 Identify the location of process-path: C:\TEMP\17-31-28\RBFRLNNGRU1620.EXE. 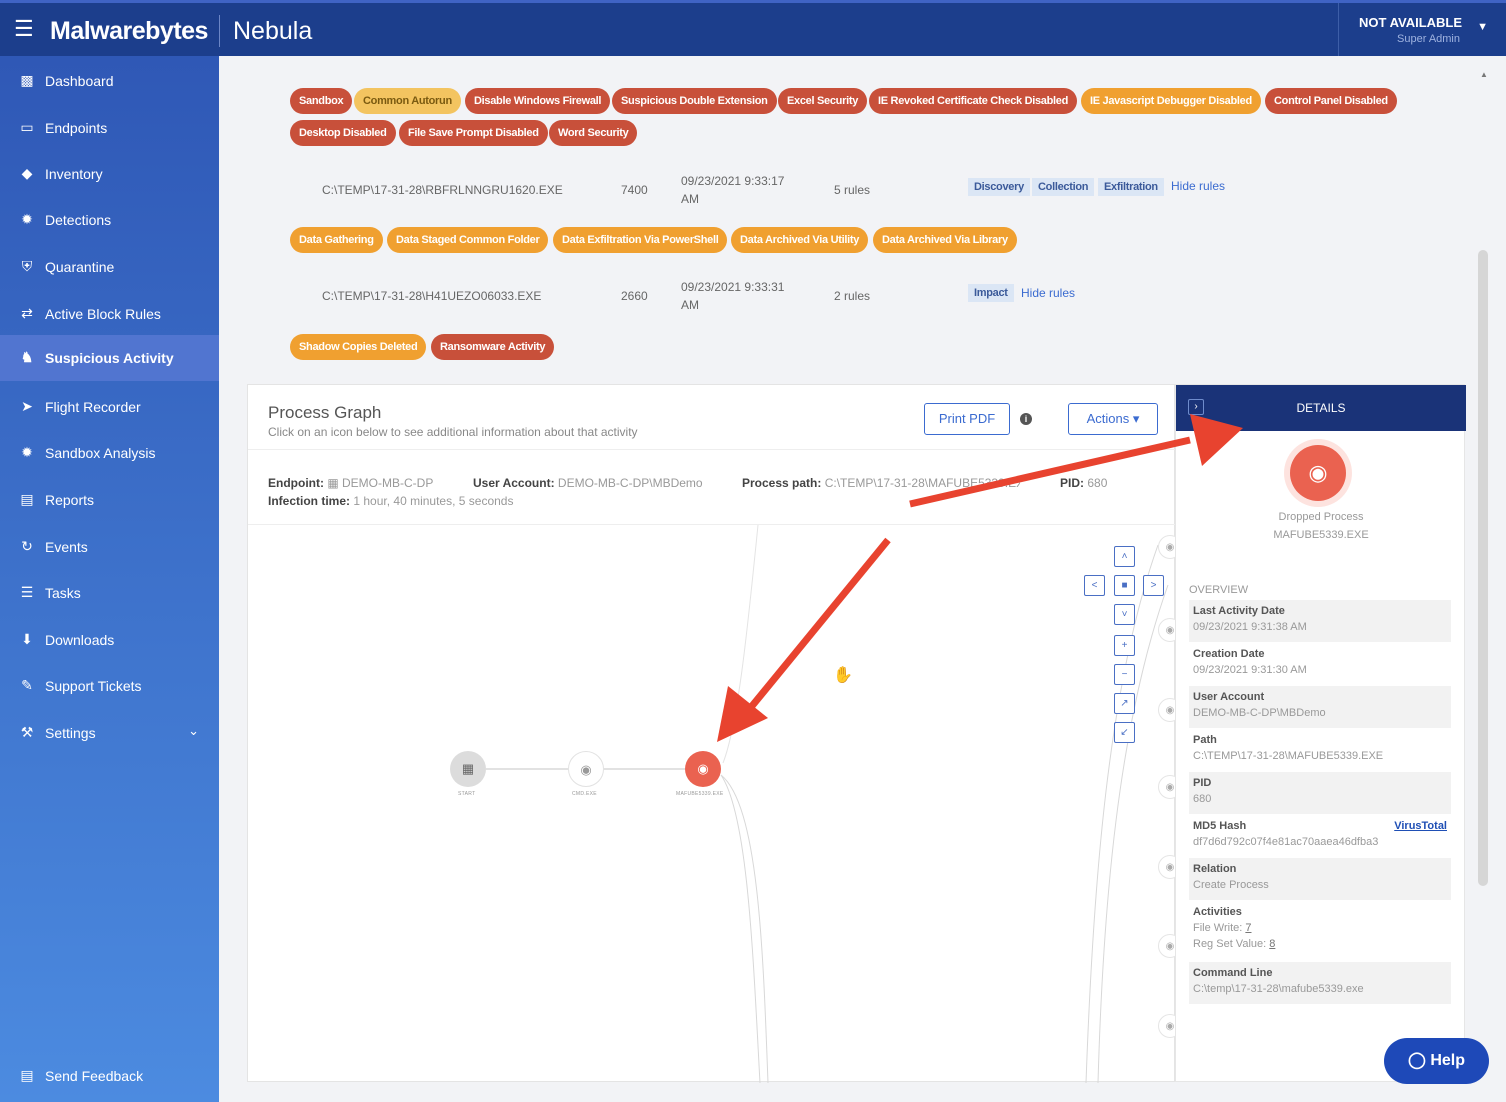
(442, 190).